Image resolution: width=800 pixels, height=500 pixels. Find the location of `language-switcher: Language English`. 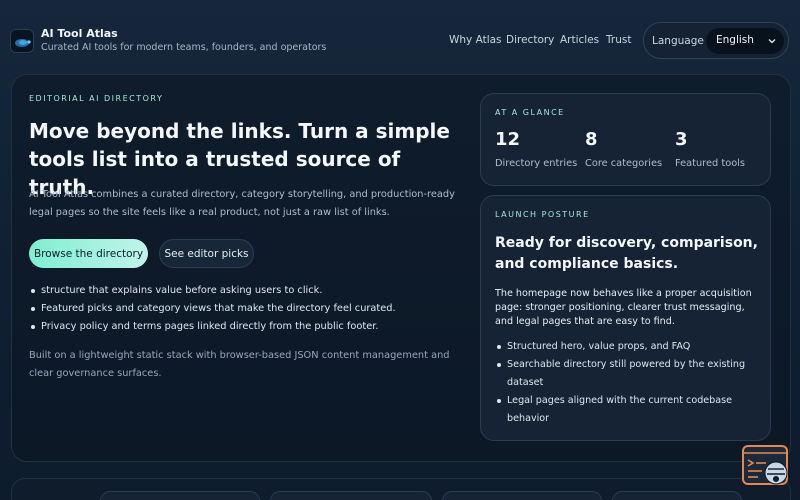

language-switcher: Language English is located at coordinates (716, 40).